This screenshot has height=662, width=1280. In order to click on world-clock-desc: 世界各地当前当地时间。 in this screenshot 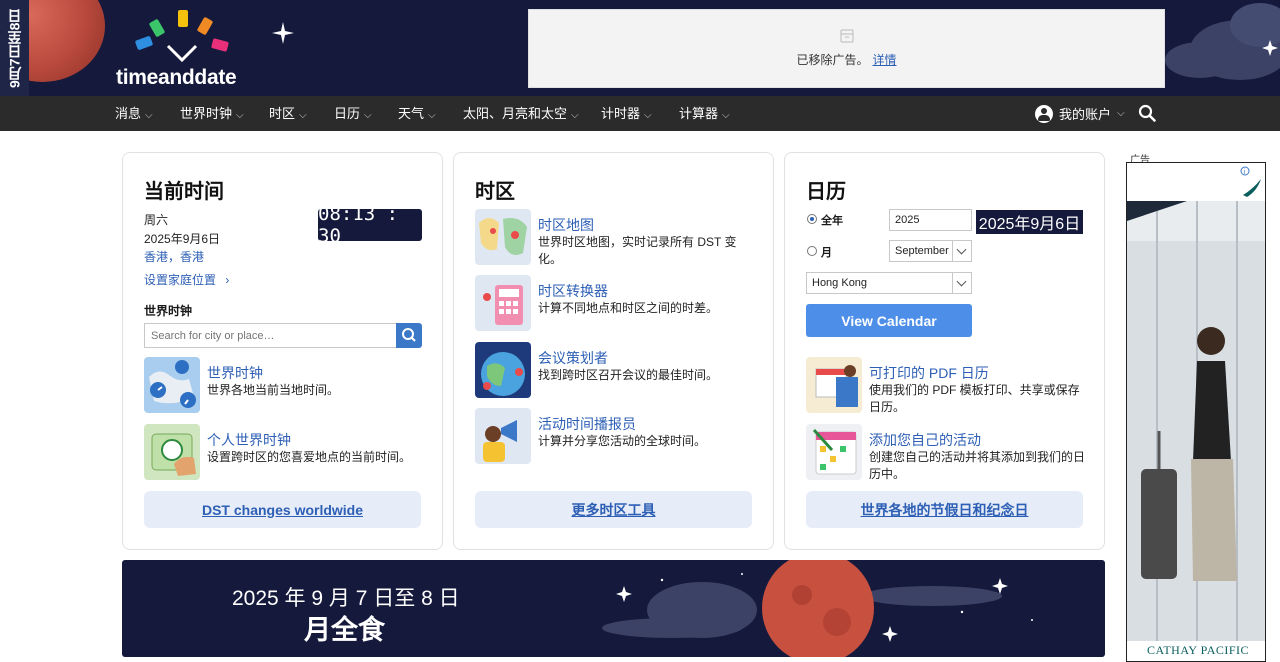, I will do `click(273, 390)`.